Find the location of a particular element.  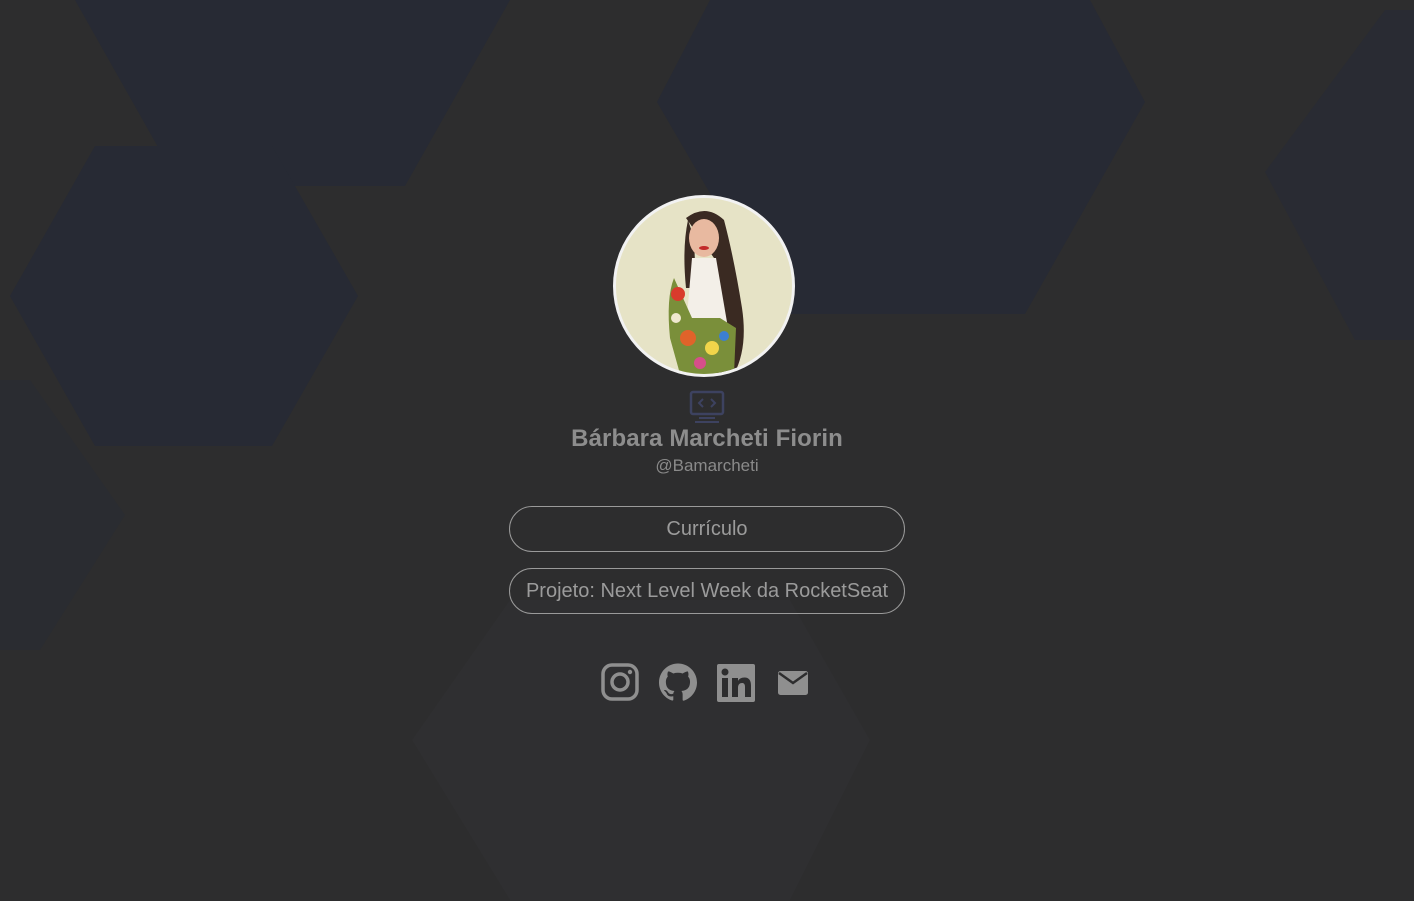

nlw-project-button: Projeto: Next Level Week da RocketSeat is located at coordinates (707, 591).